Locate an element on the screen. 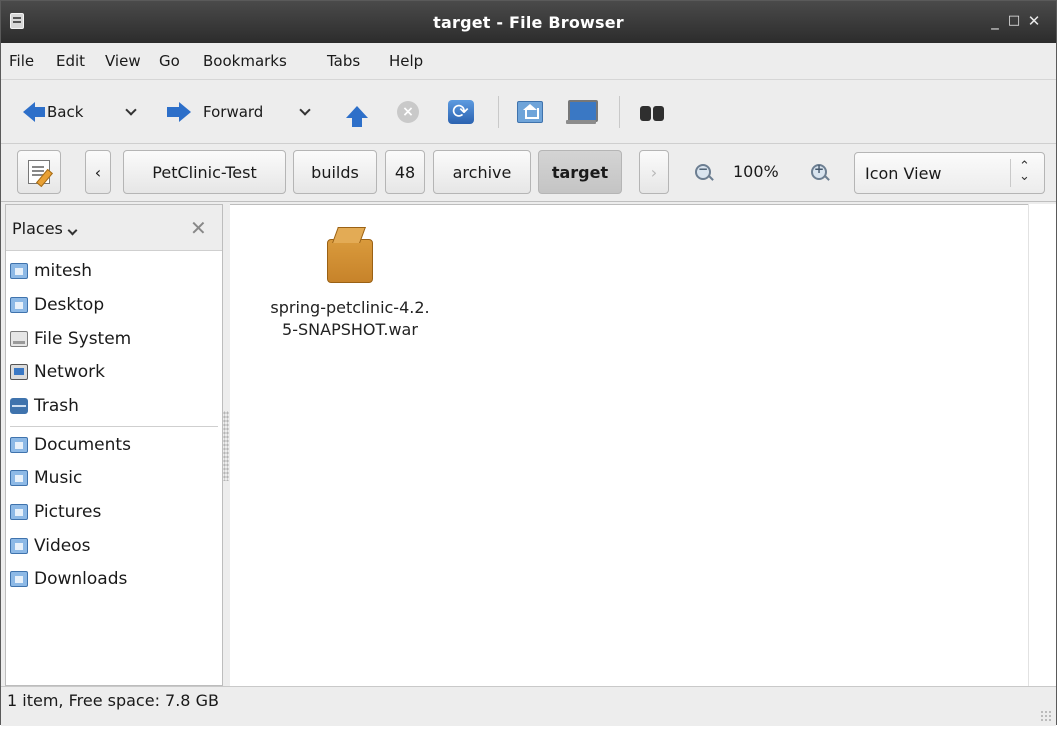 The height and width of the screenshot is (729, 1061). sidebar-item-documents: Documents is located at coordinates (70, 445).